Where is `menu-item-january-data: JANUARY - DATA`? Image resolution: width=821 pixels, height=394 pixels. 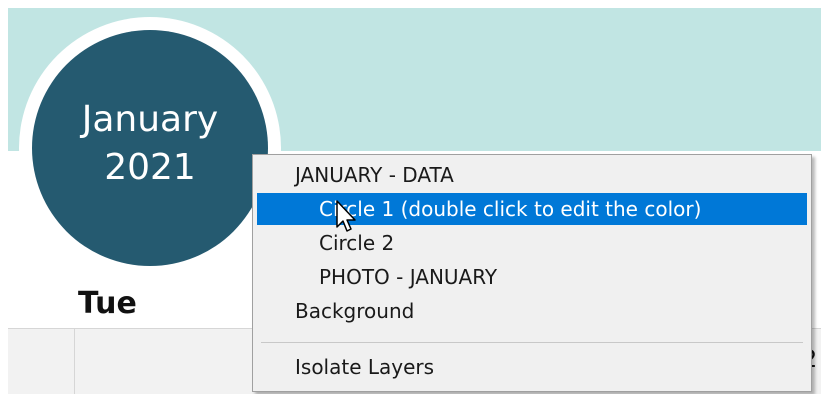 menu-item-january-data: JANUARY - DATA is located at coordinates (532, 175).